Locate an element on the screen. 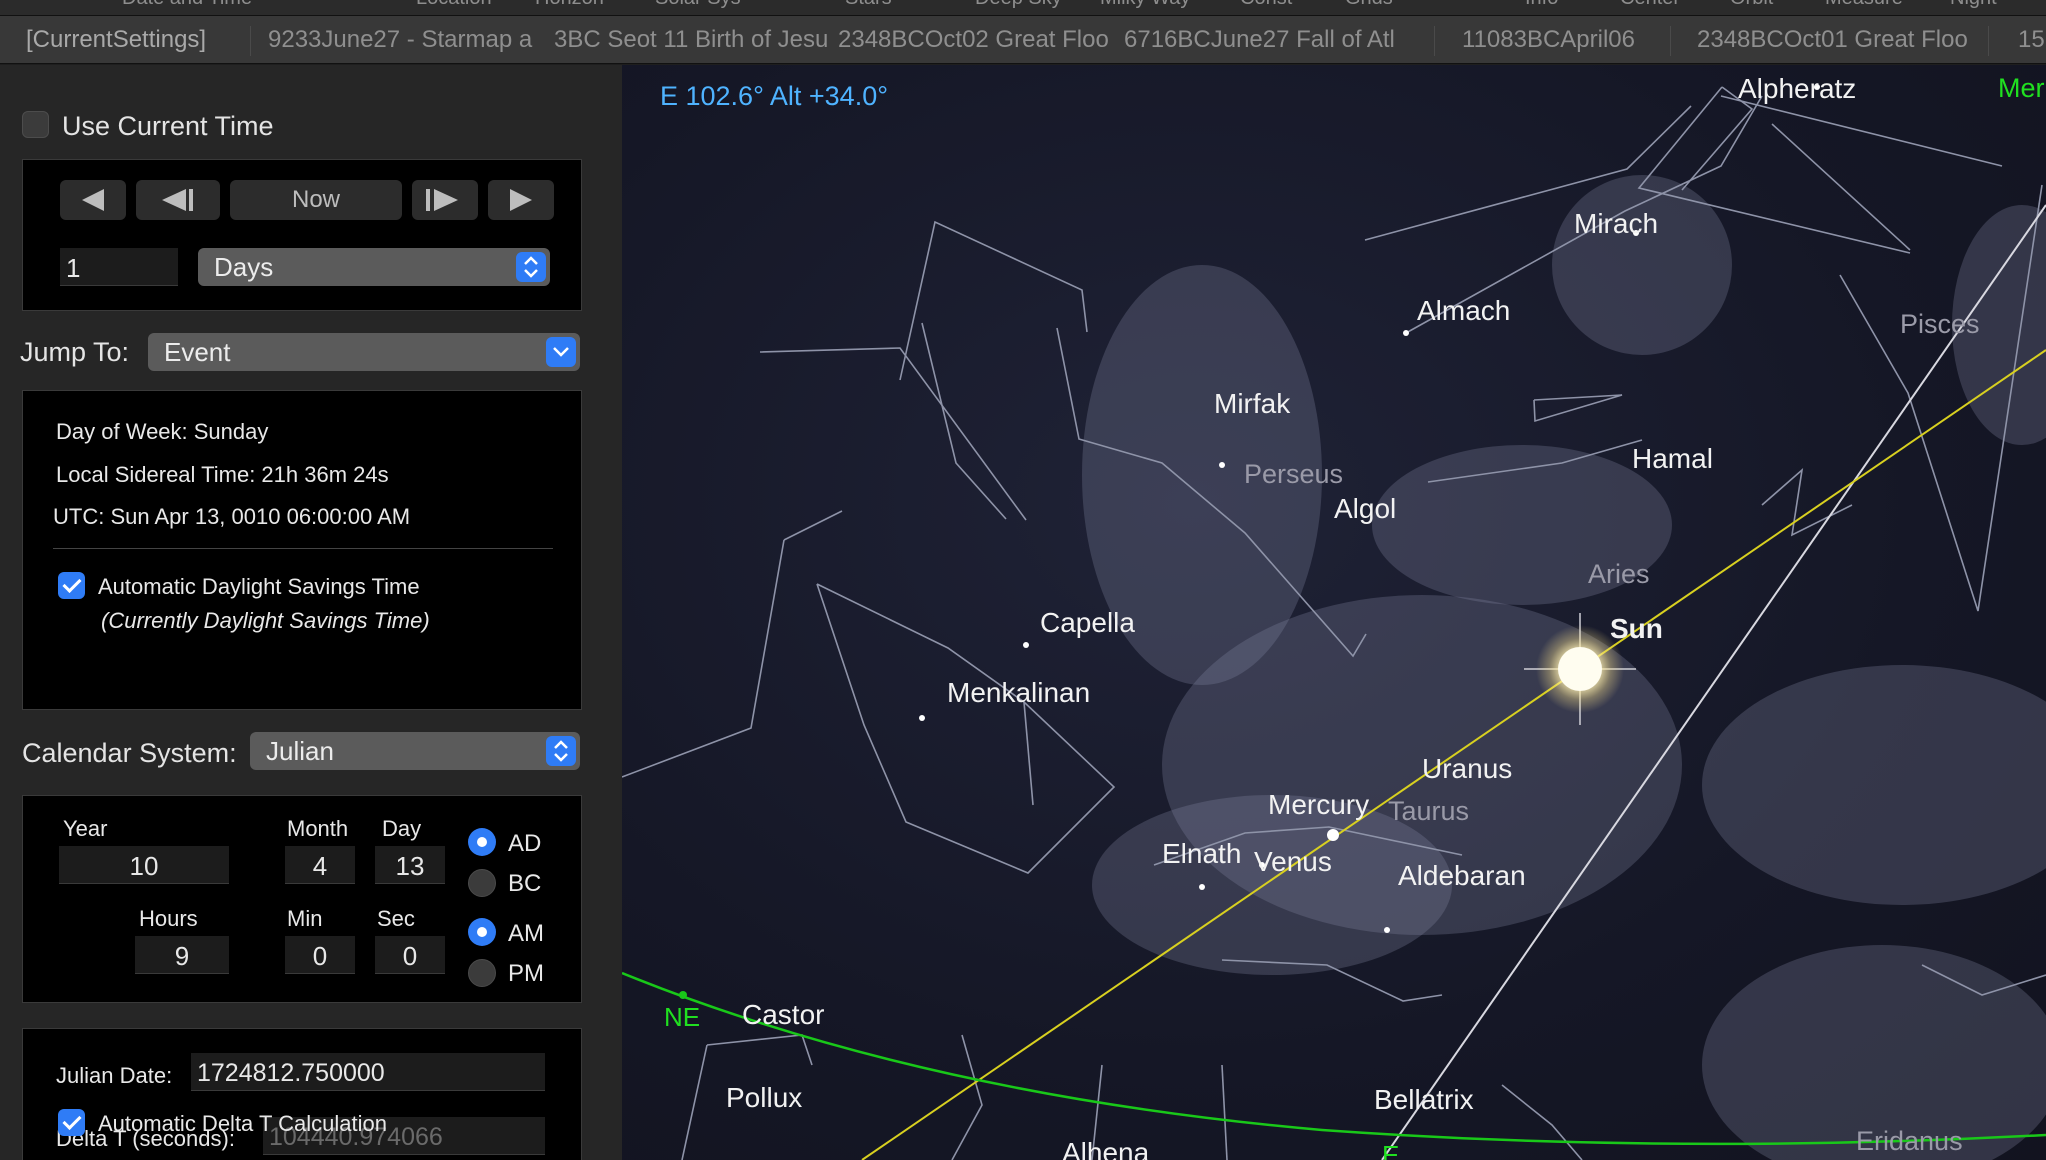  star-label-hamal: Hamal is located at coordinates (1672, 459).